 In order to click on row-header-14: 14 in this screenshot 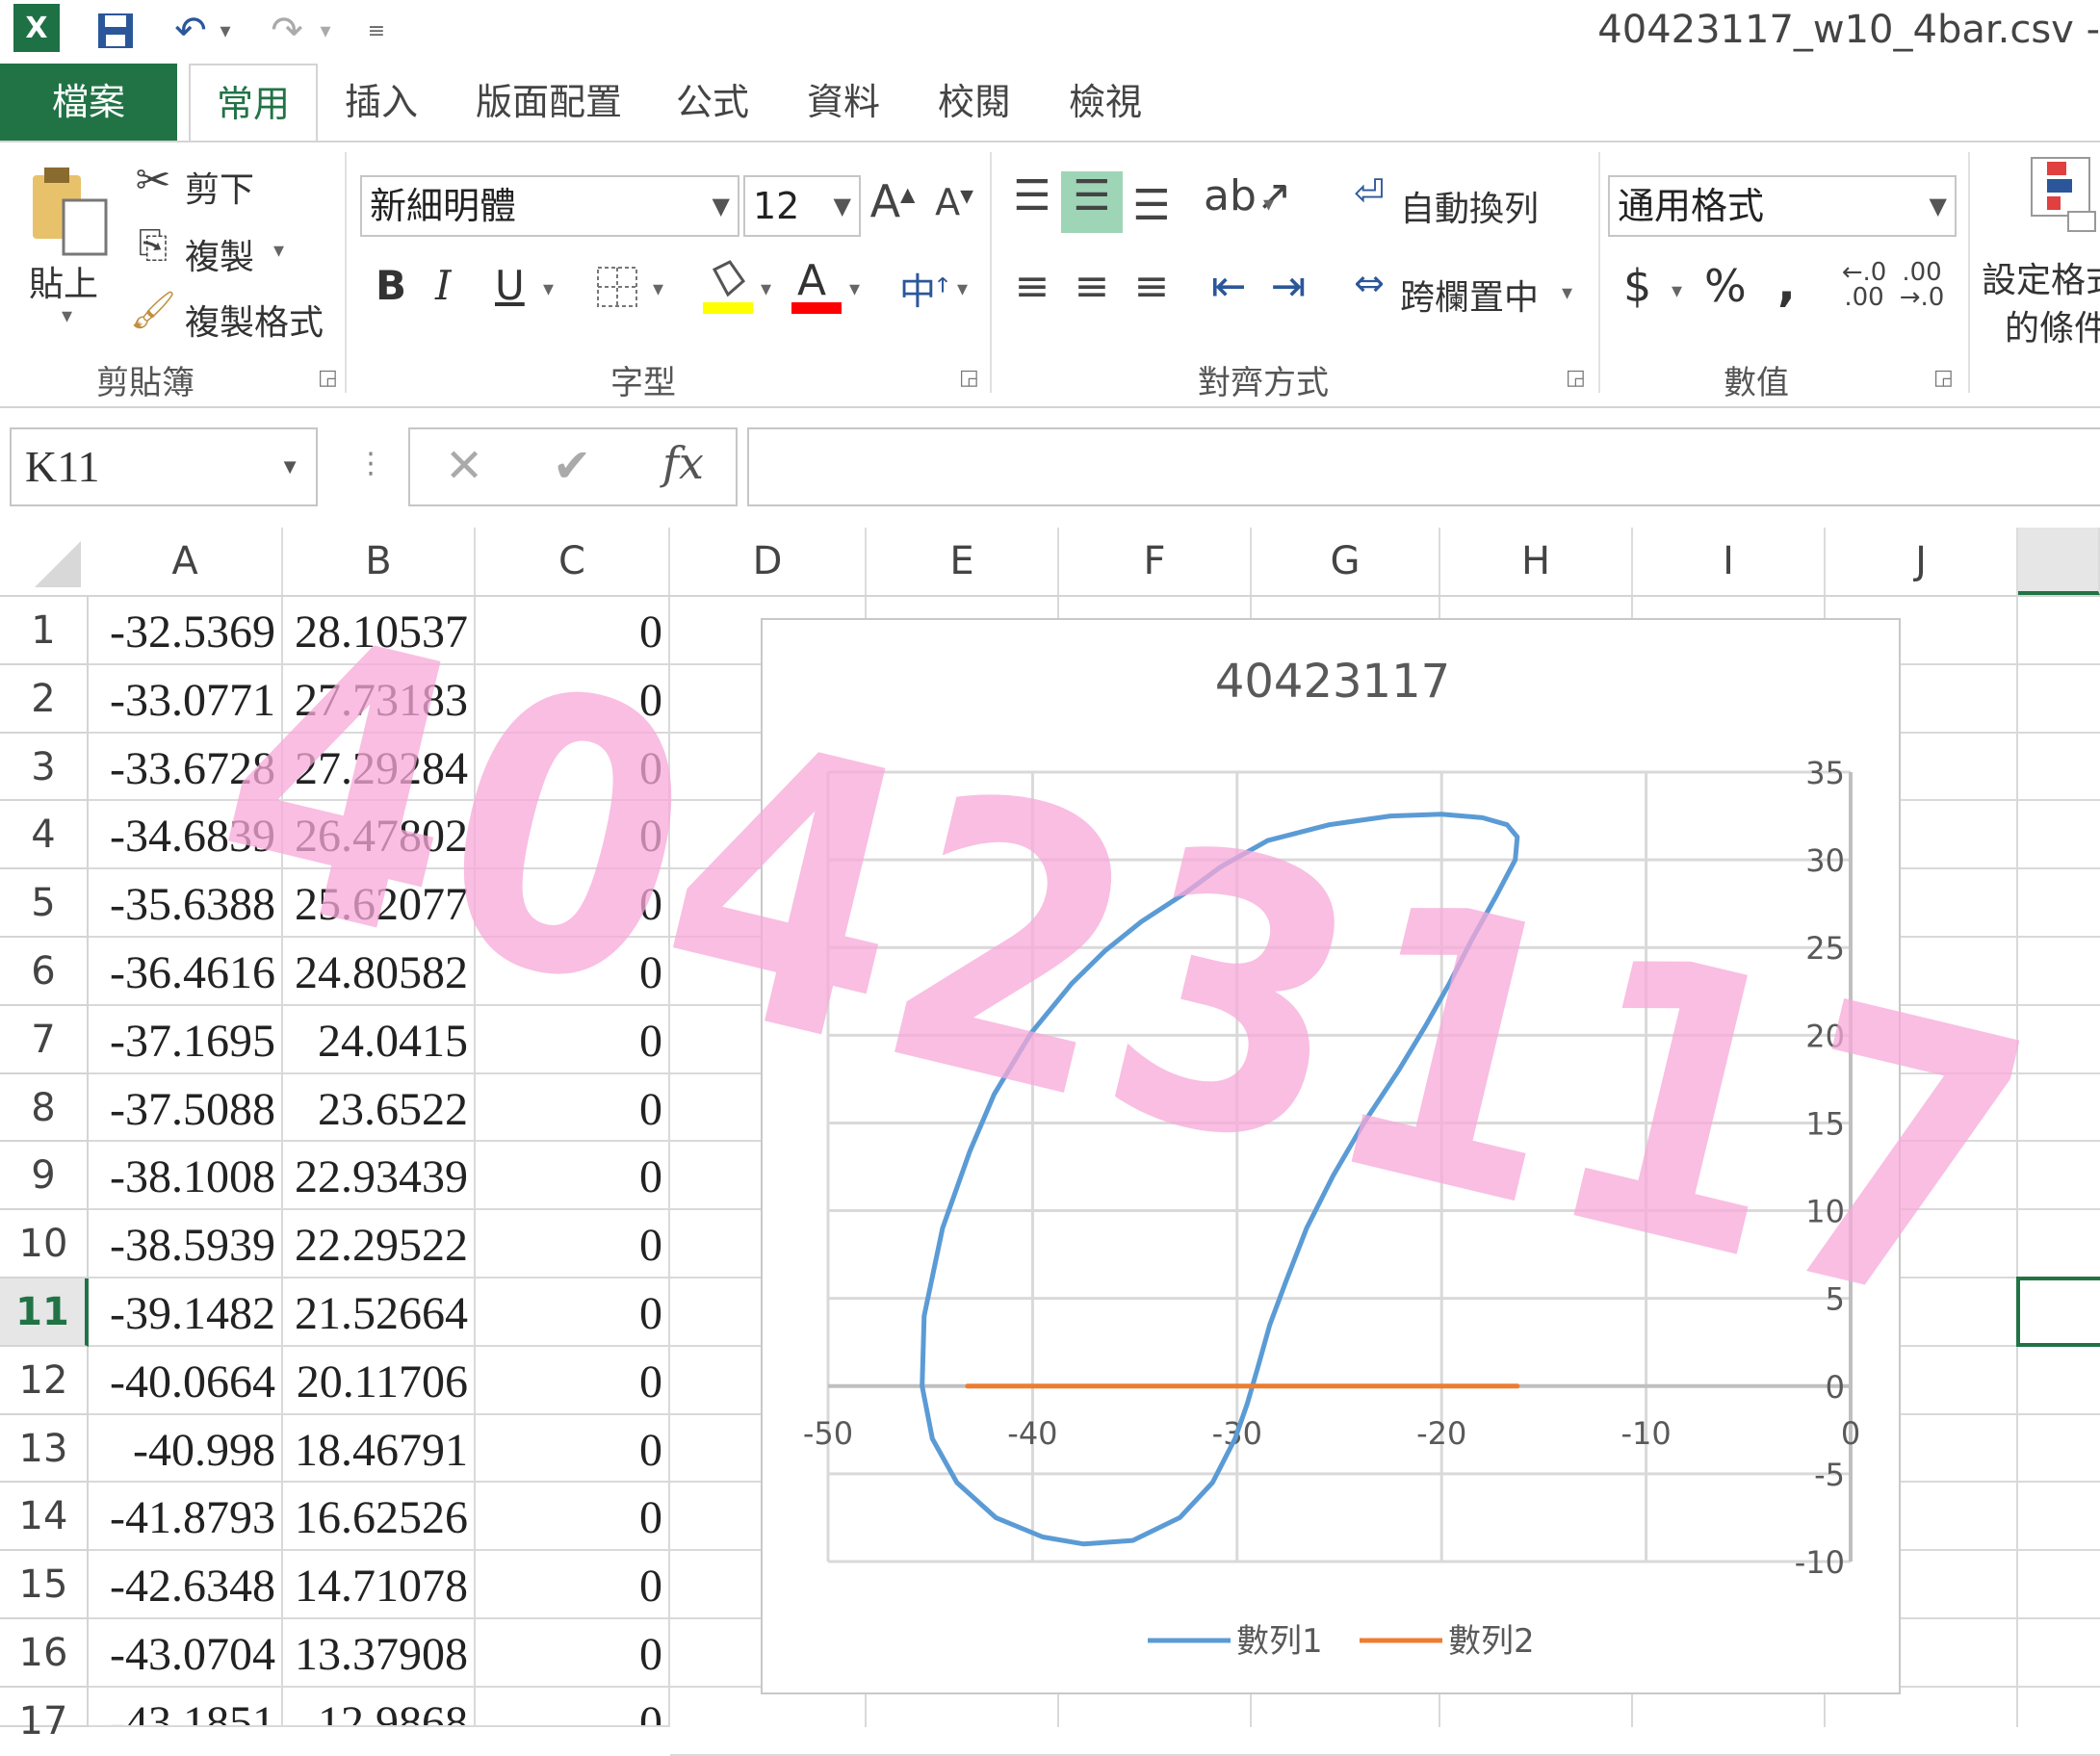, I will do `click(44, 1518)`.